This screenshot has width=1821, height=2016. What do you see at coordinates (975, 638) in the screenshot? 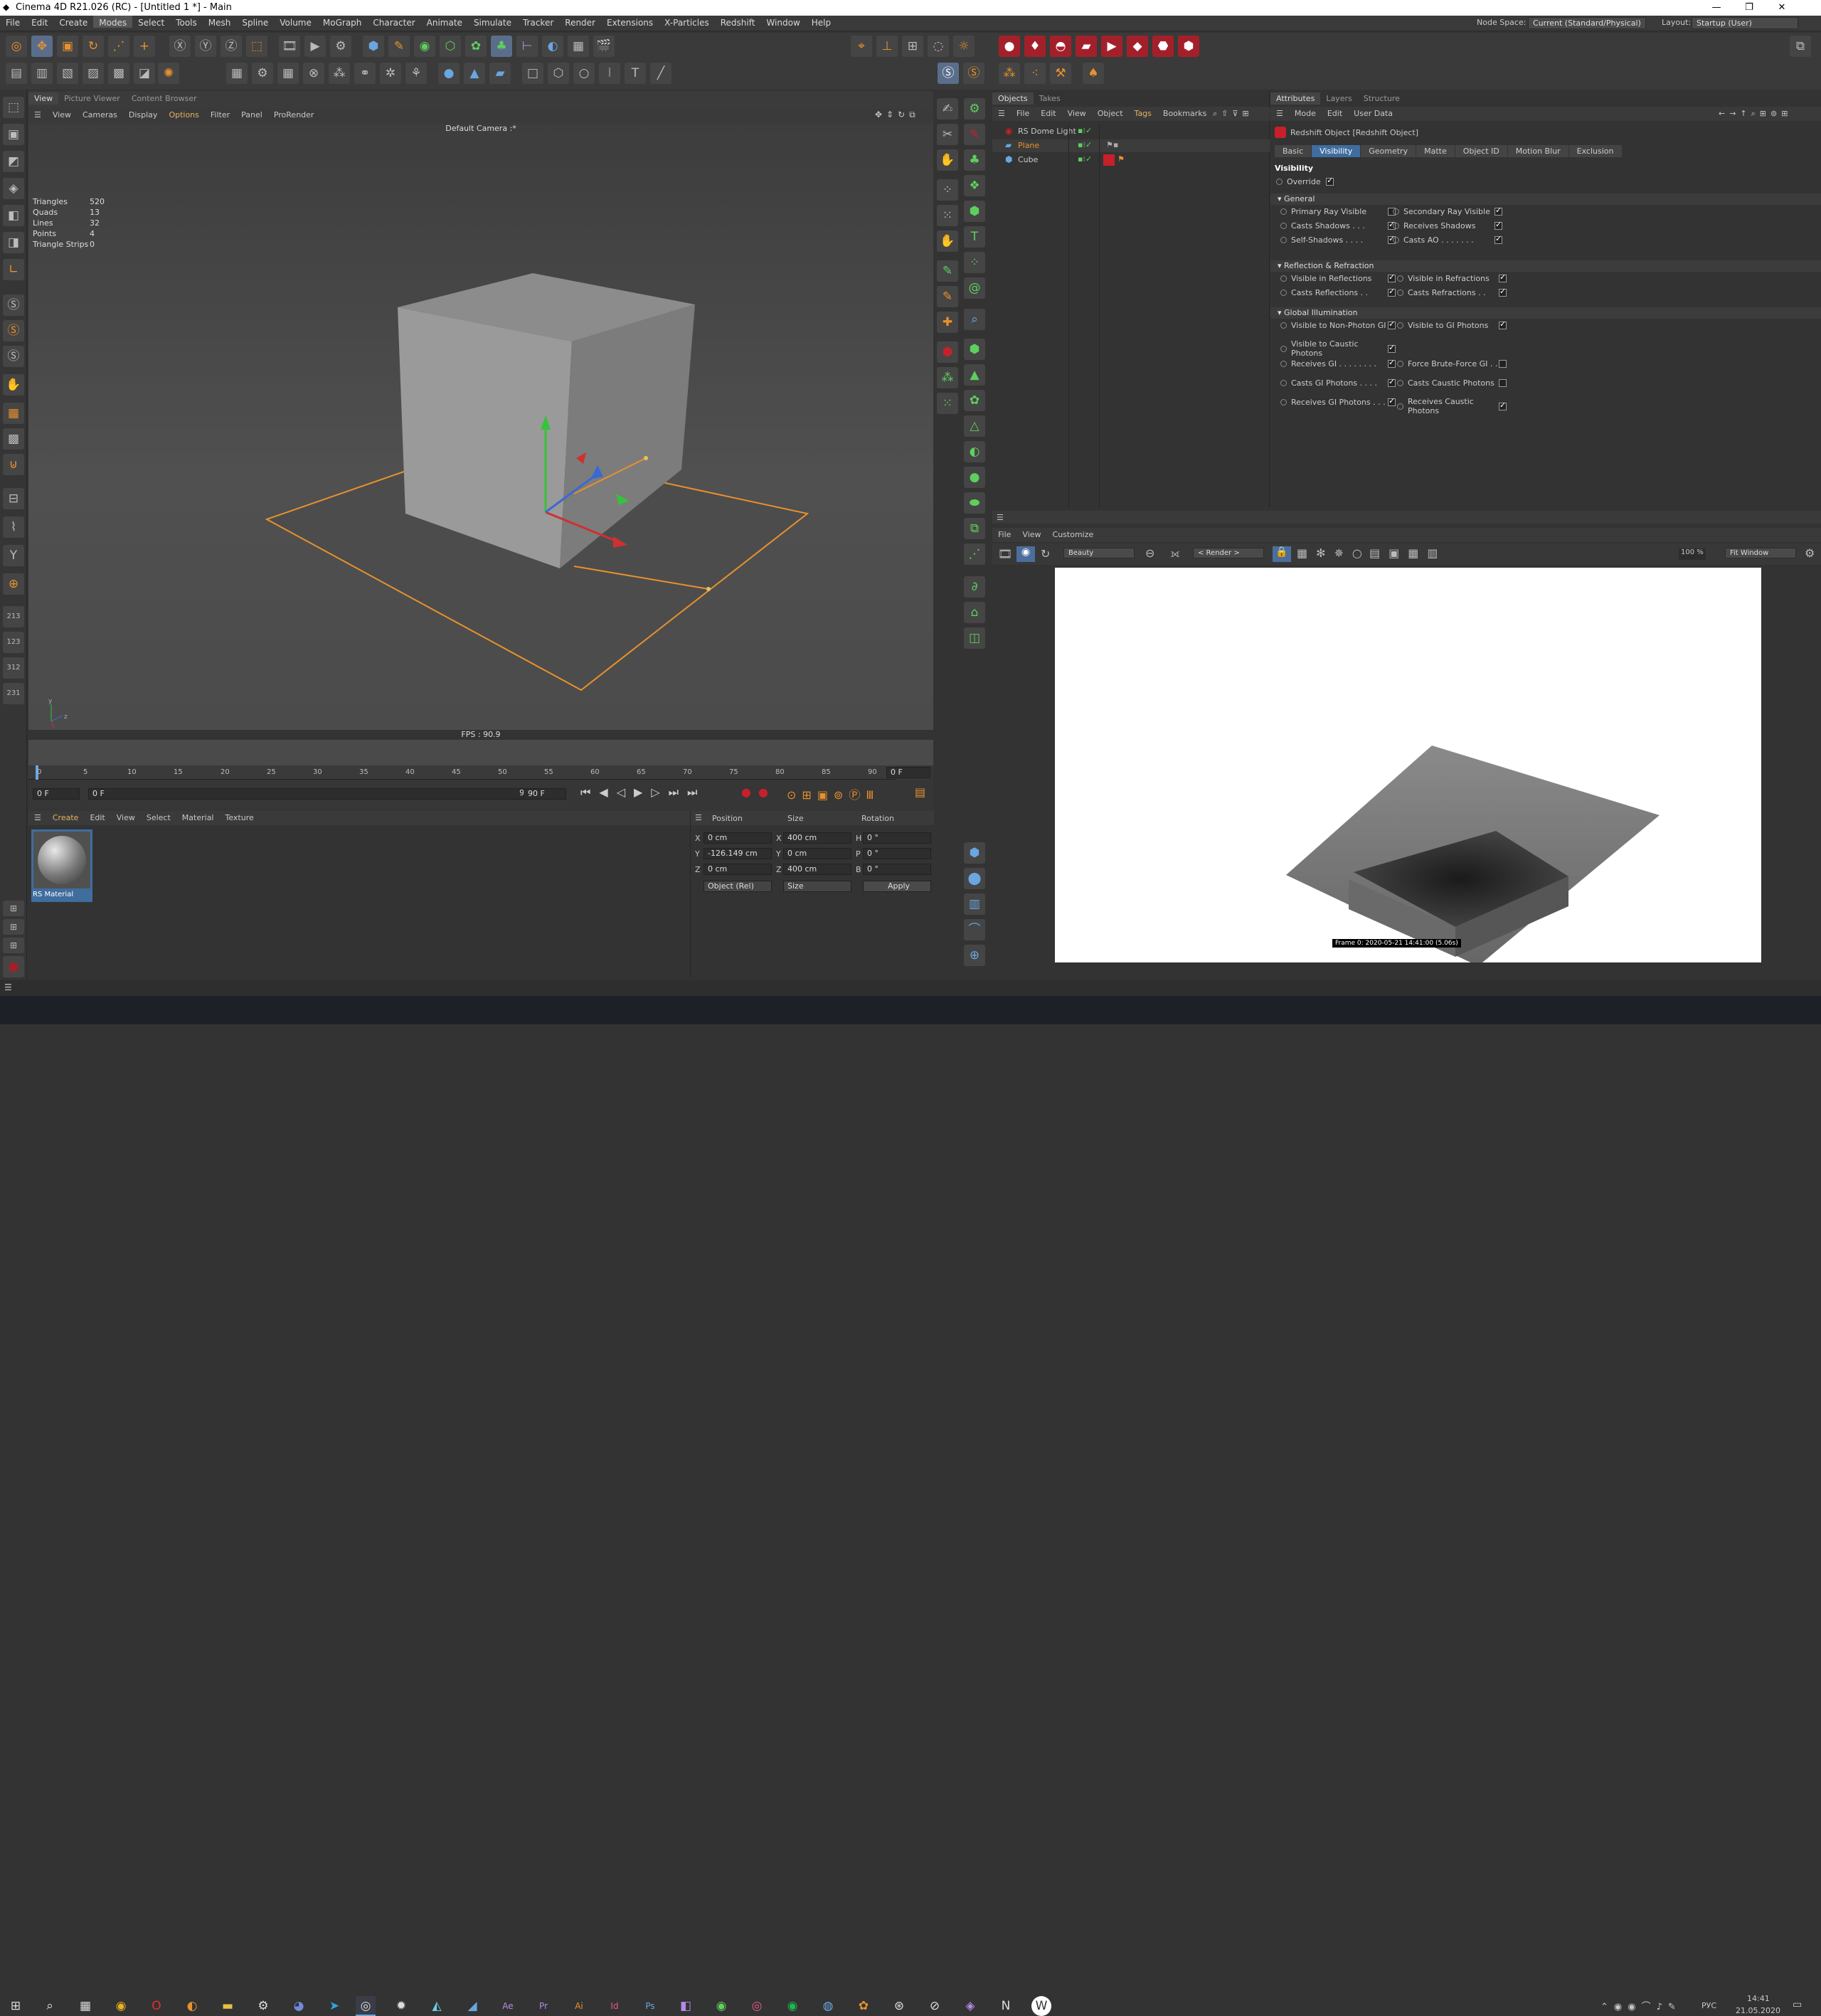
I see `xp-square-icon: ◫` at bounding box center [975, 638].